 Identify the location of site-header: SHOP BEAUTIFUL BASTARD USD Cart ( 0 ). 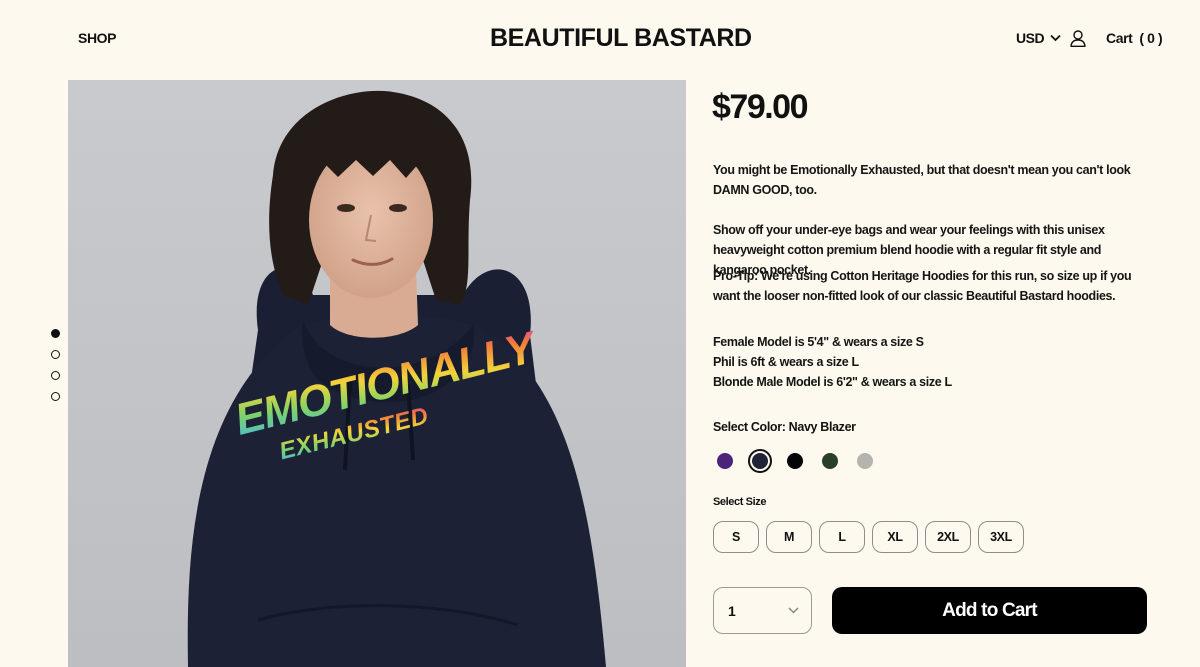
(600, 40).